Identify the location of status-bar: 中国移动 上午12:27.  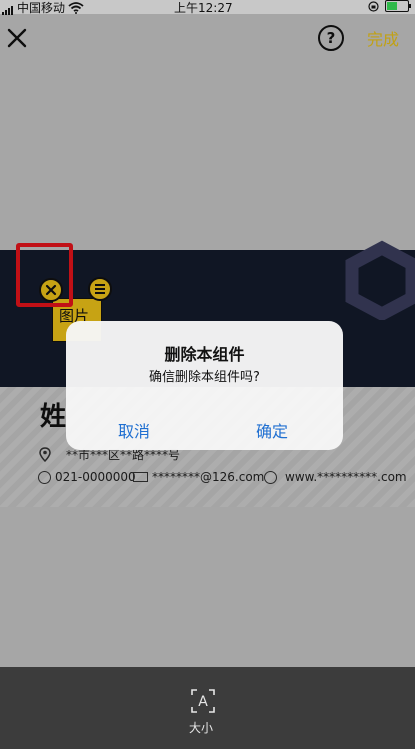
(207, 7).